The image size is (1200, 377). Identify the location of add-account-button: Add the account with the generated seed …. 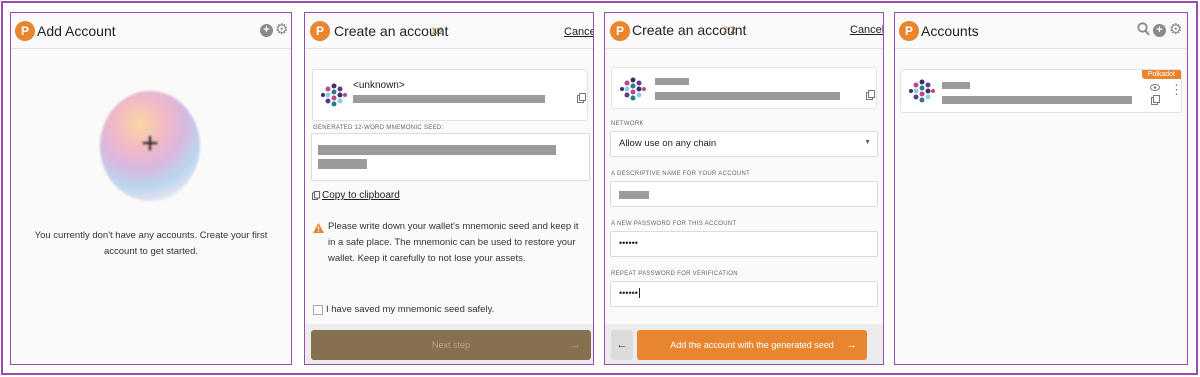
(752, 345).